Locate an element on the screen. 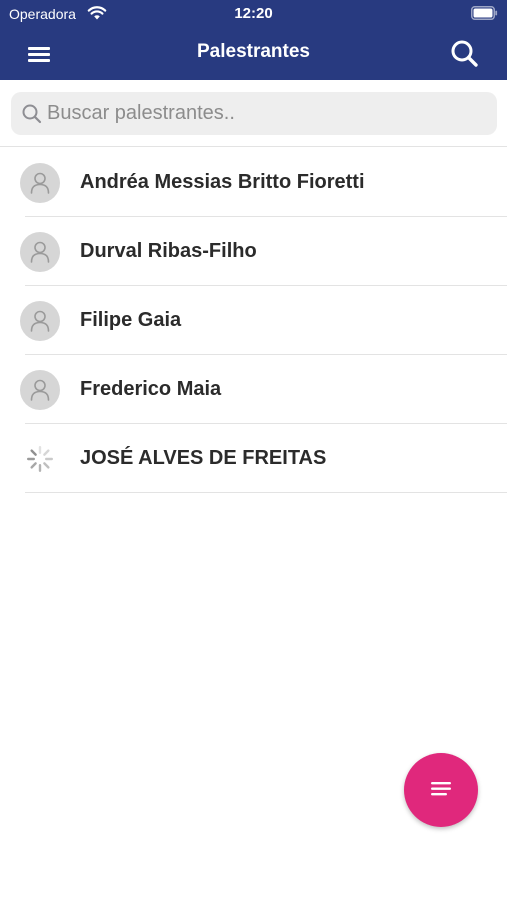 The image size is (507, 900). page-title: Palestrantes is located at coordinates (253, 51).